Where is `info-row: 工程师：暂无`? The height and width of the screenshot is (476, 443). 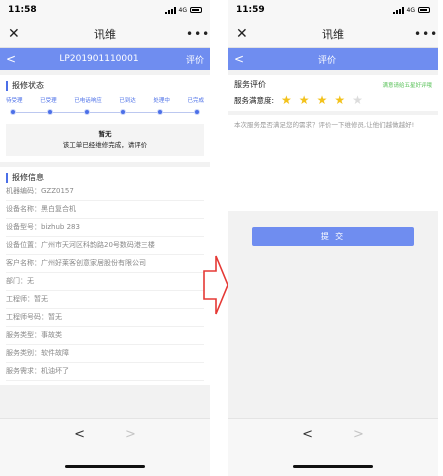
info-row: 工程师：暂无 is located at coordinates (105, 300).